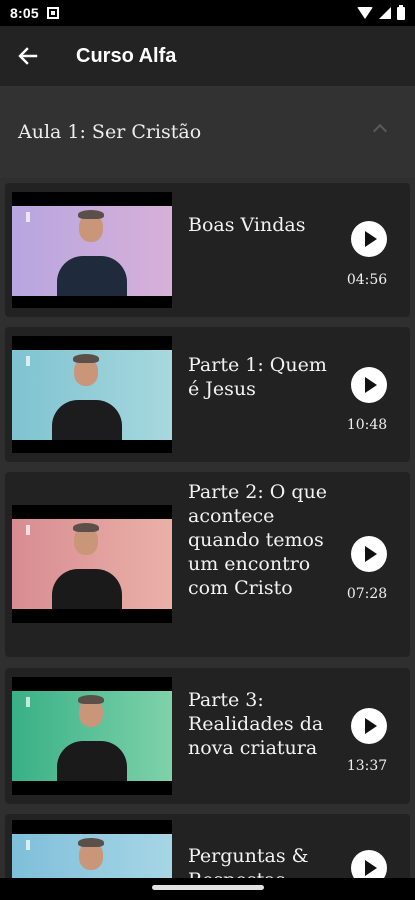  What do you see at coordinates (367, 425) in the screenshot?
I see `video-duration: 10:48` at bounding box center [367, 425].